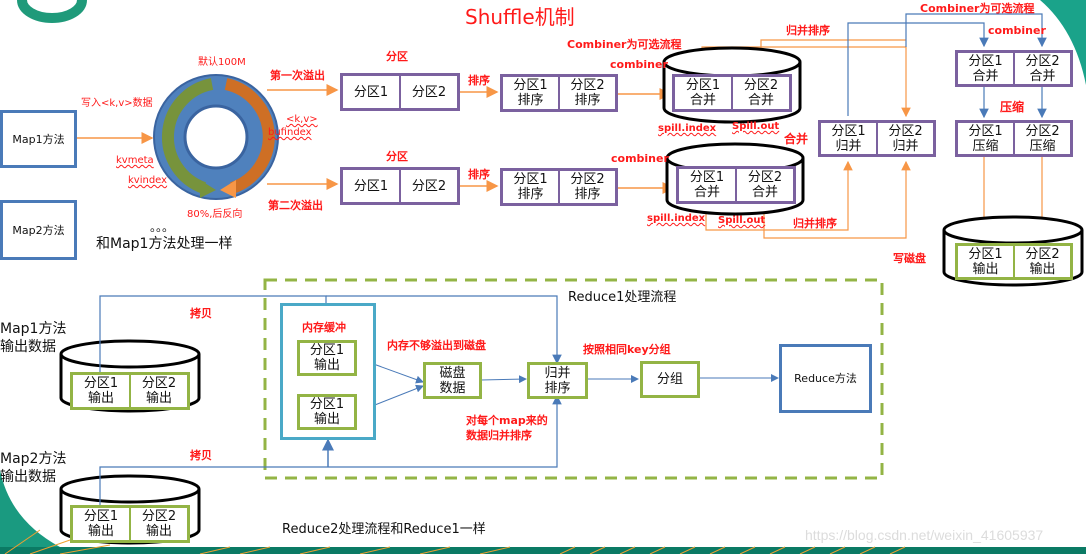 The width and height of the screenshot is (1086, 554). What do you see at coordinates (216, 137) in the screenshot?
I see `circular-buffer` at bounding box center [216, 137].